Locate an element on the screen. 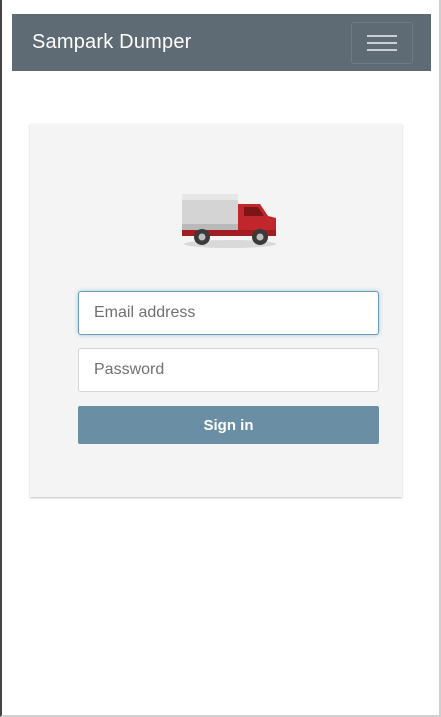  top-navbar: Sampark Dumper is located at coordinates (221, 42).